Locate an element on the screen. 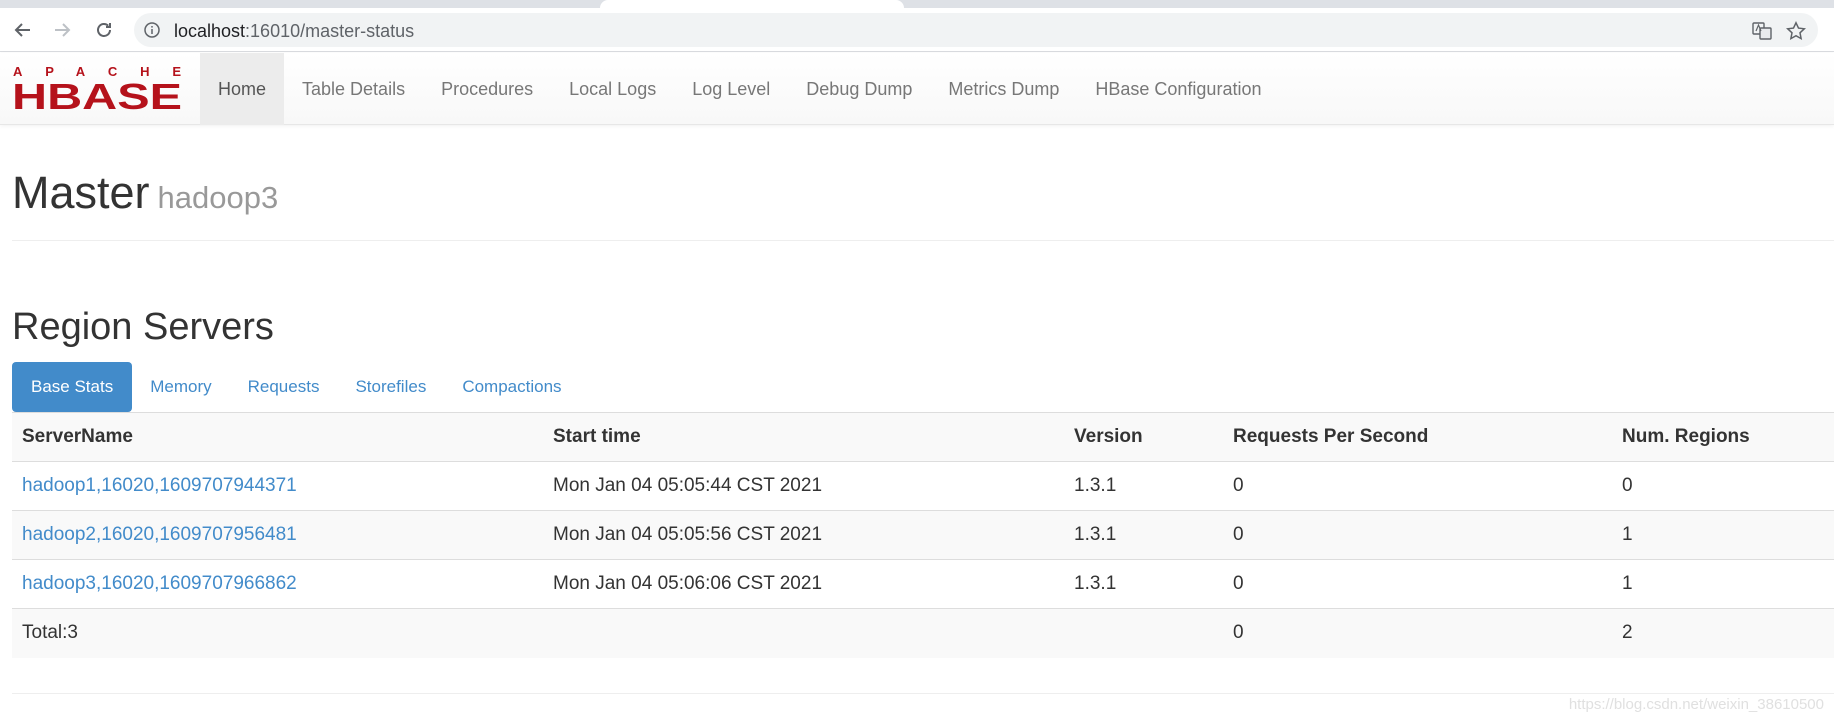 Image resolution: width=1834 pixels, height=719 pixels. start-time-cell: Mon Jan 04 05:06:06 CST 2021 is located at coordinates (803, 584).